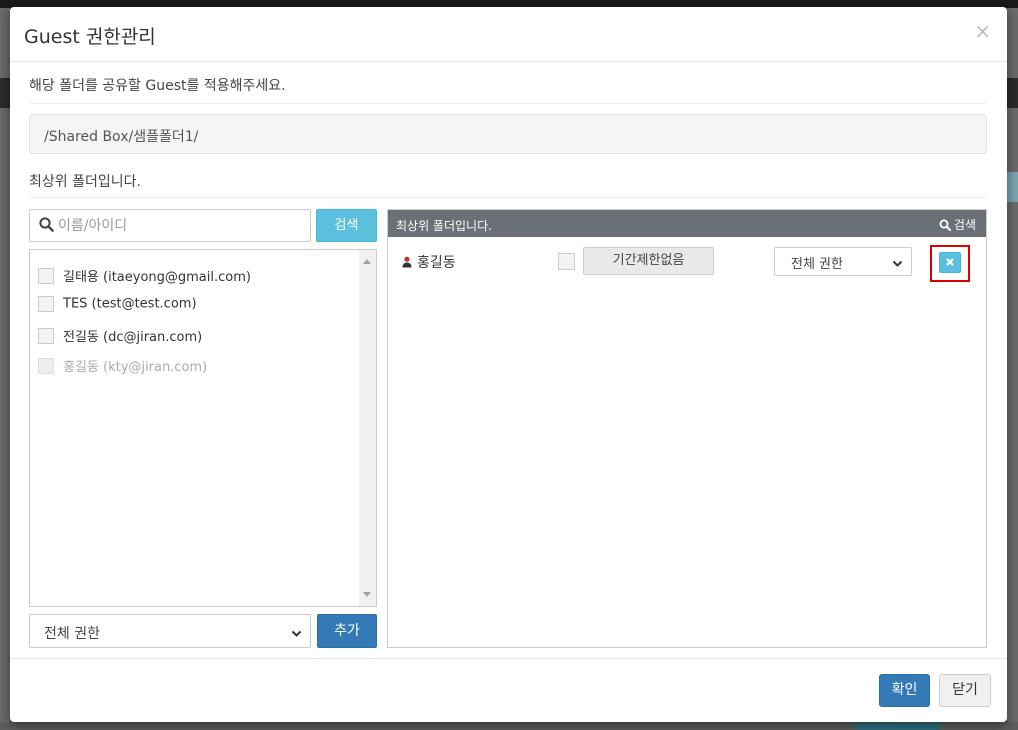 This screenshot has width=1018, height=730. I want to click on delete-row-button, so click(950, 262).